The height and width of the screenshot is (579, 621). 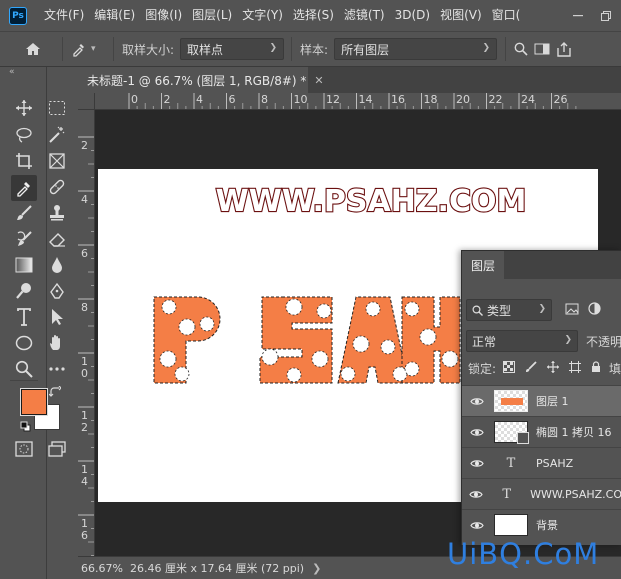 I want to click on hand-tool-icon, so click(x=57, y=343).